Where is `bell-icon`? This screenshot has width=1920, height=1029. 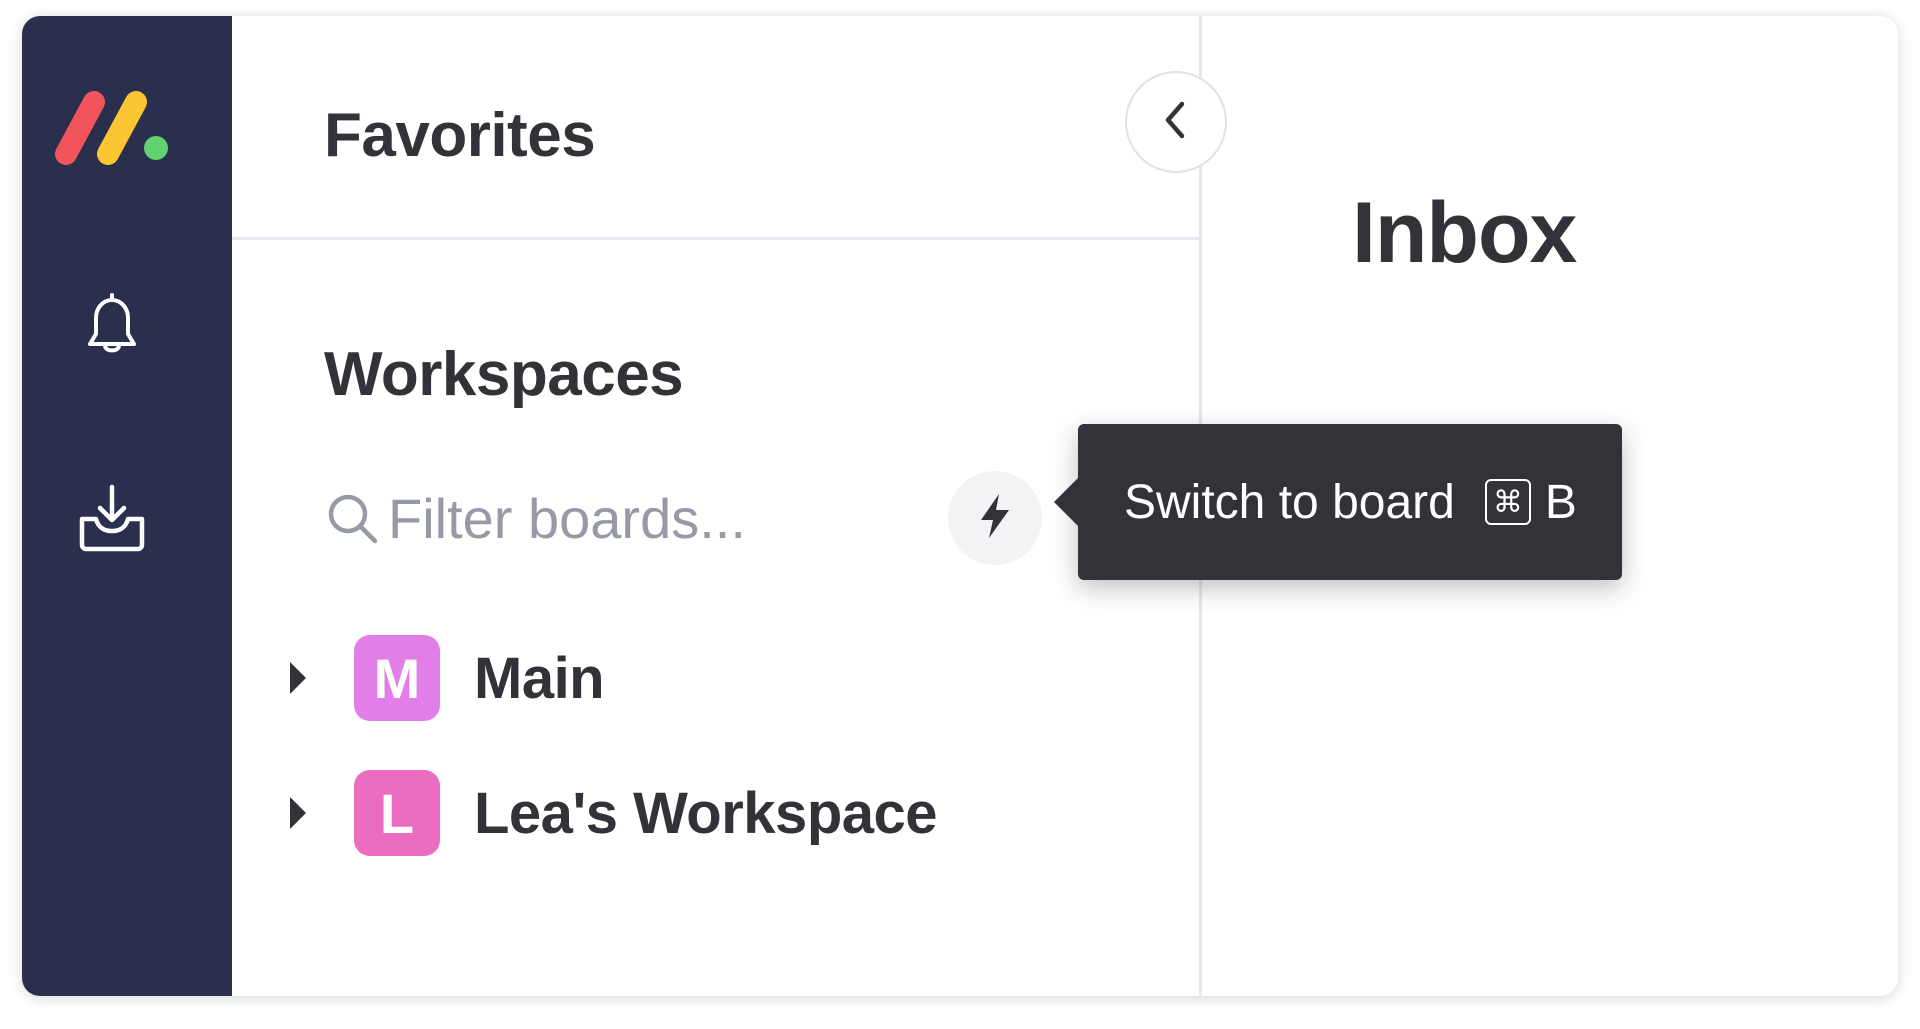 bell-icon is located at coordinates (112, 326).